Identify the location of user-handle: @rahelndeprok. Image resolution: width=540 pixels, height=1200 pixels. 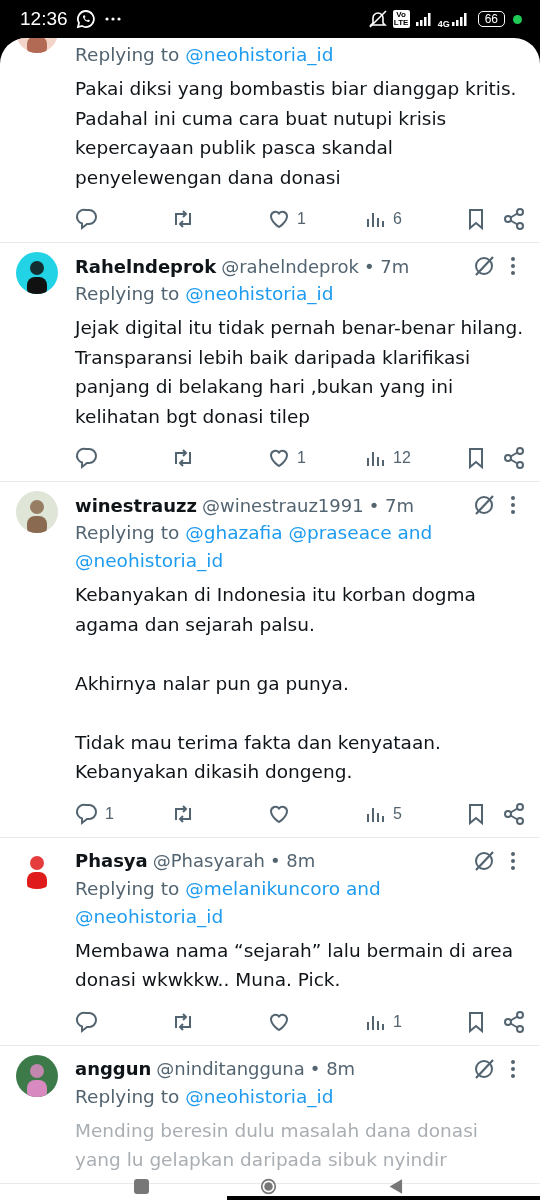
(290, 266).